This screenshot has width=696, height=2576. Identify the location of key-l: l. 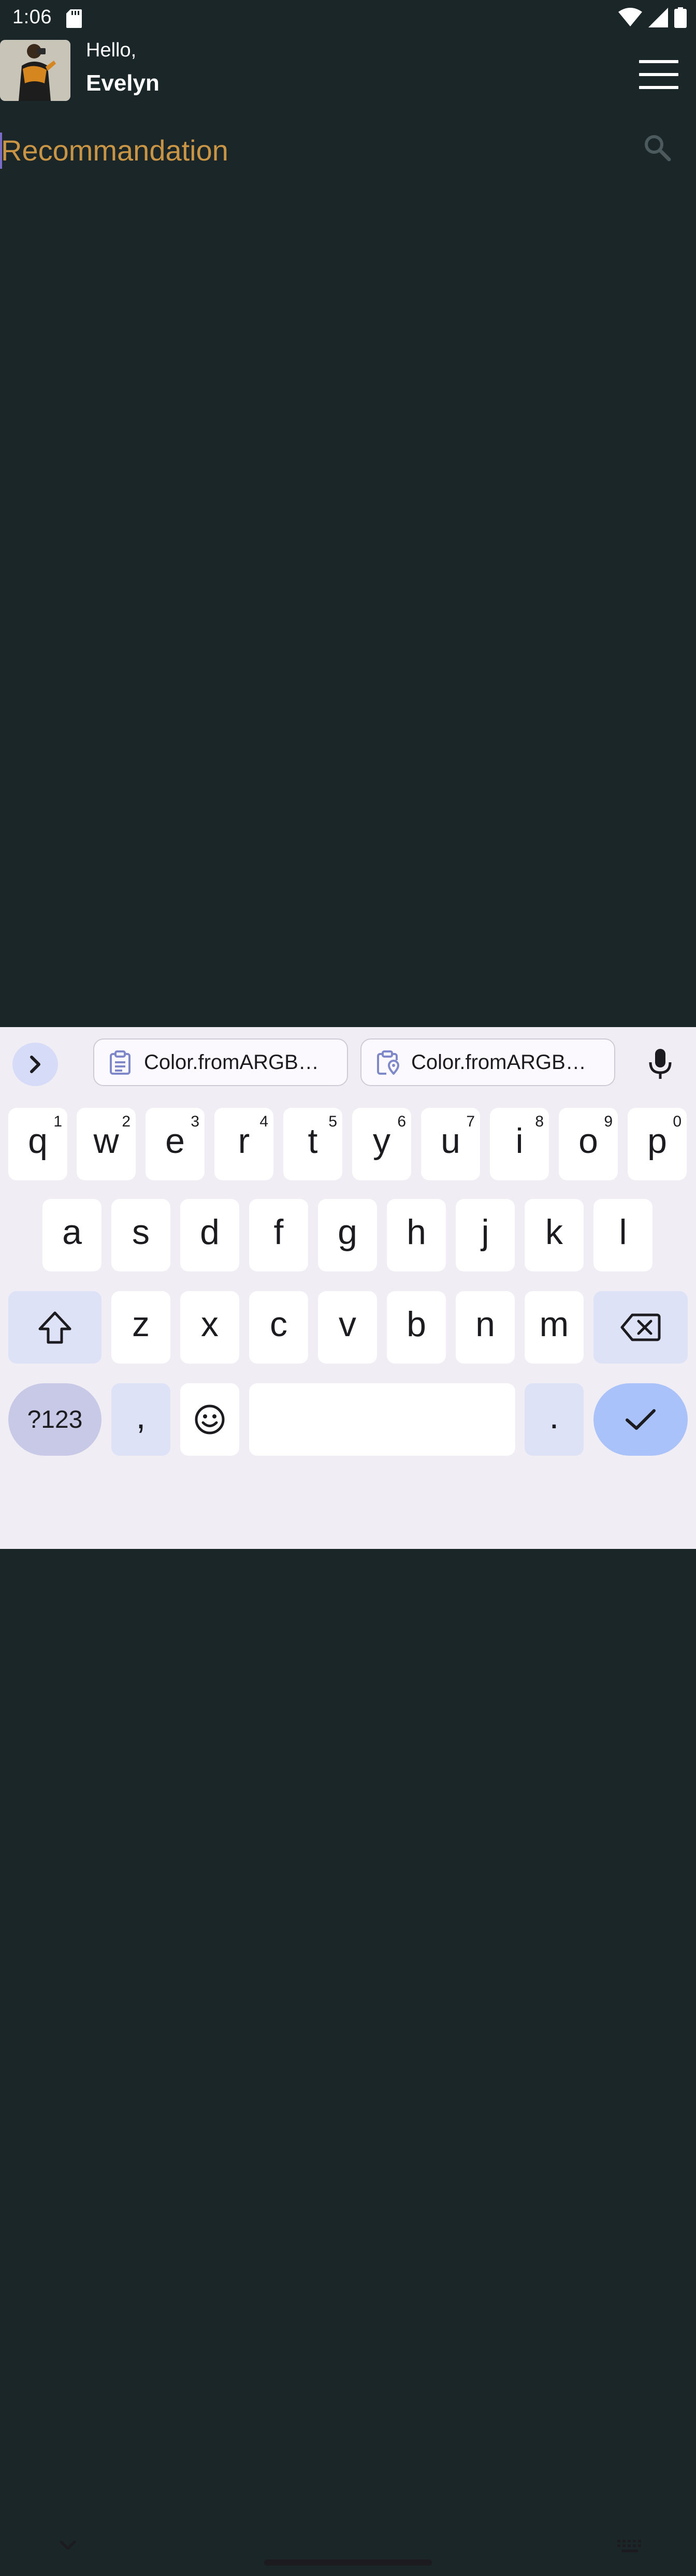
(623, 1235).